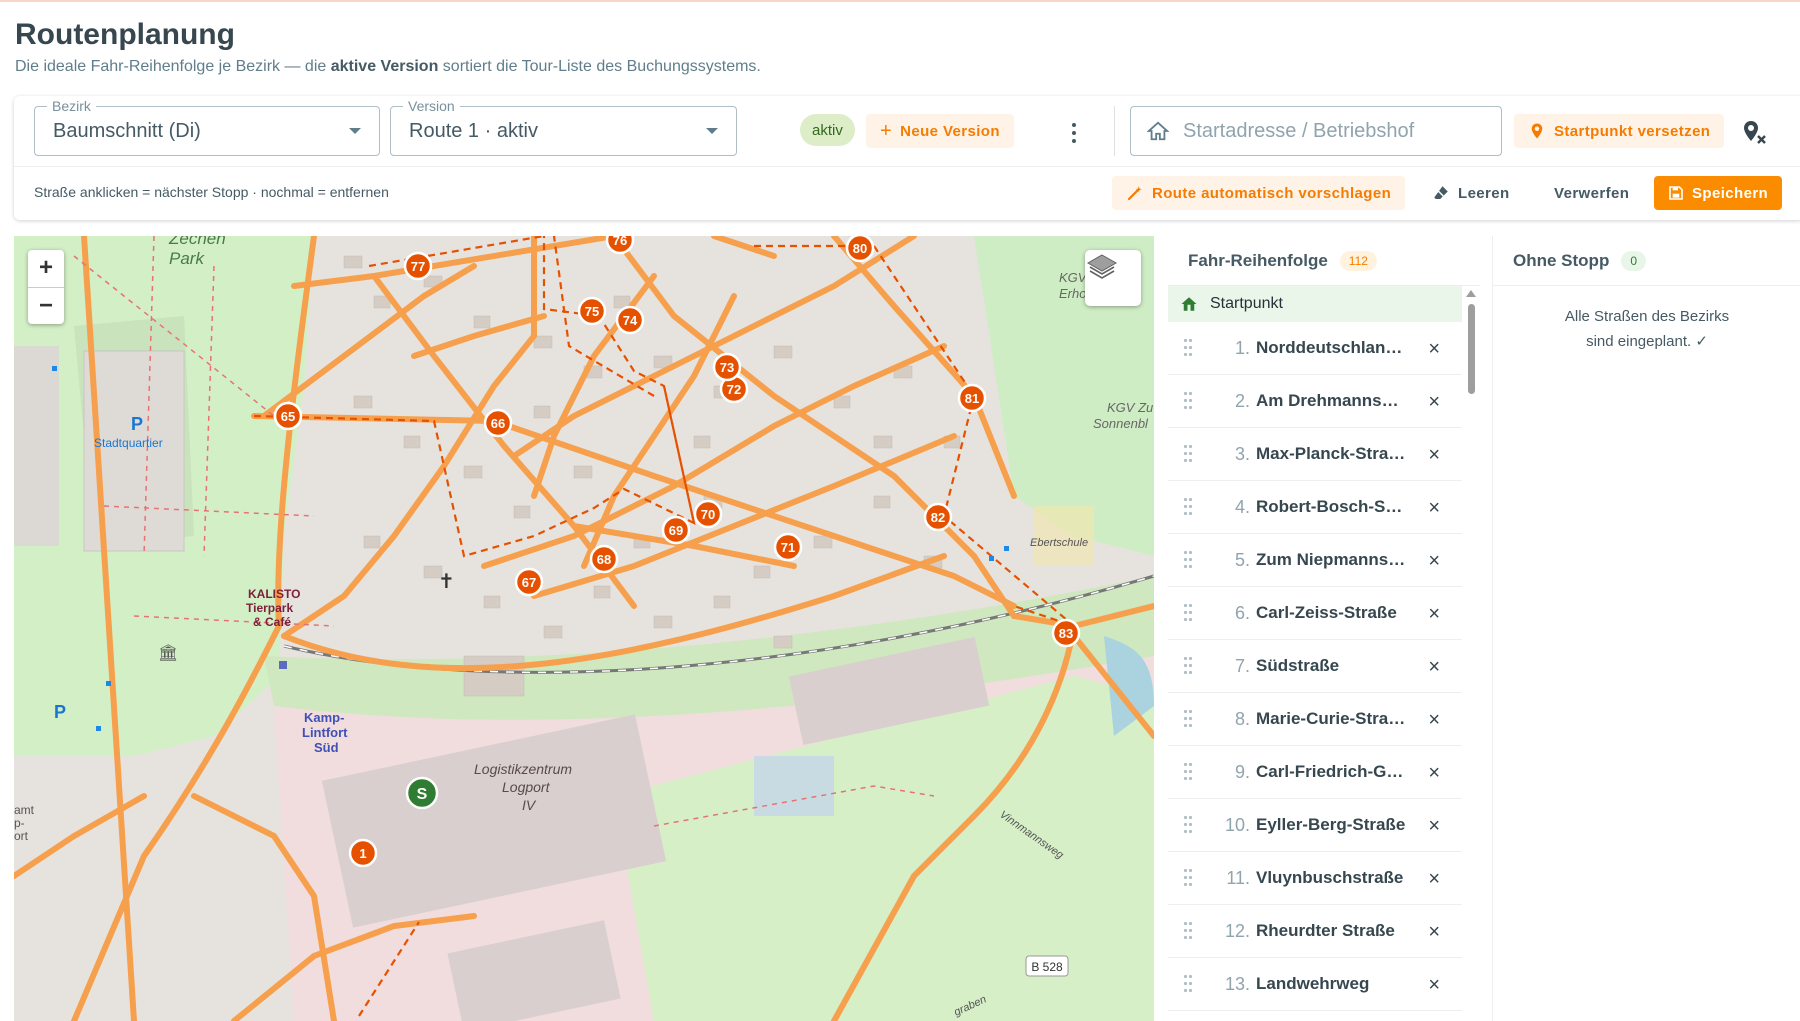 The width and height of the screenshot is (1800, 1021). I want to click on bezirk-label: Bezirk, so click(71, 106).